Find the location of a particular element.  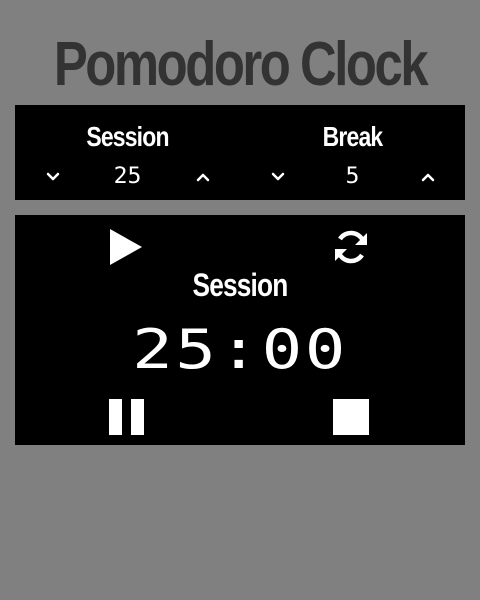

pause-button is located at coordinates (127, 417).